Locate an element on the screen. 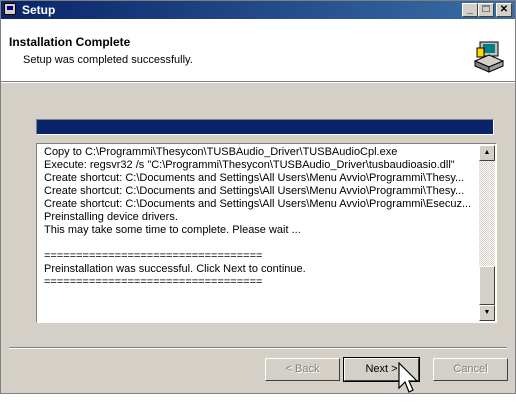  separator is located at coordinates (258, 348).